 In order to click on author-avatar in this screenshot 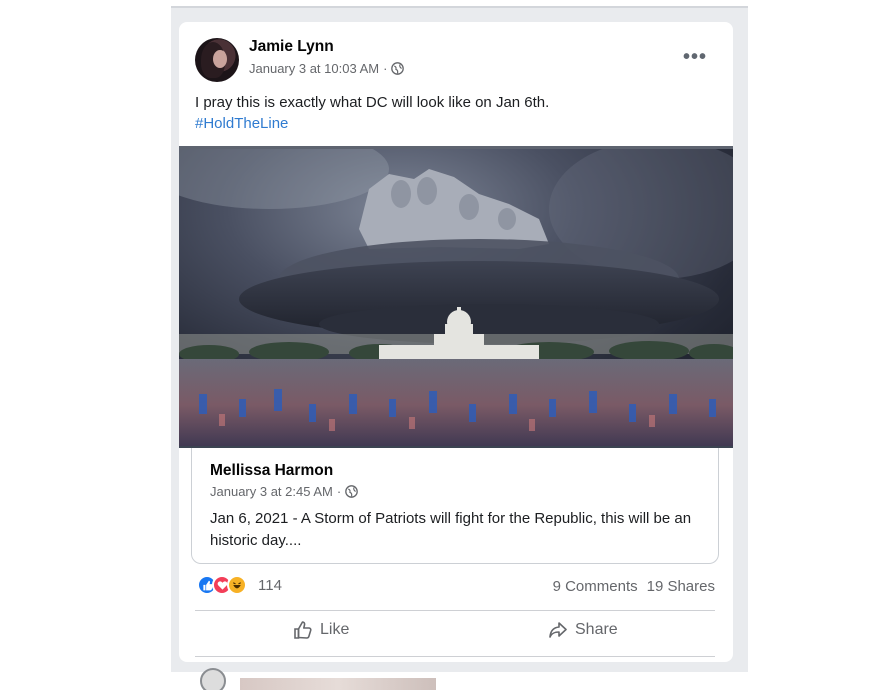, I will do `click(217, 60)`.